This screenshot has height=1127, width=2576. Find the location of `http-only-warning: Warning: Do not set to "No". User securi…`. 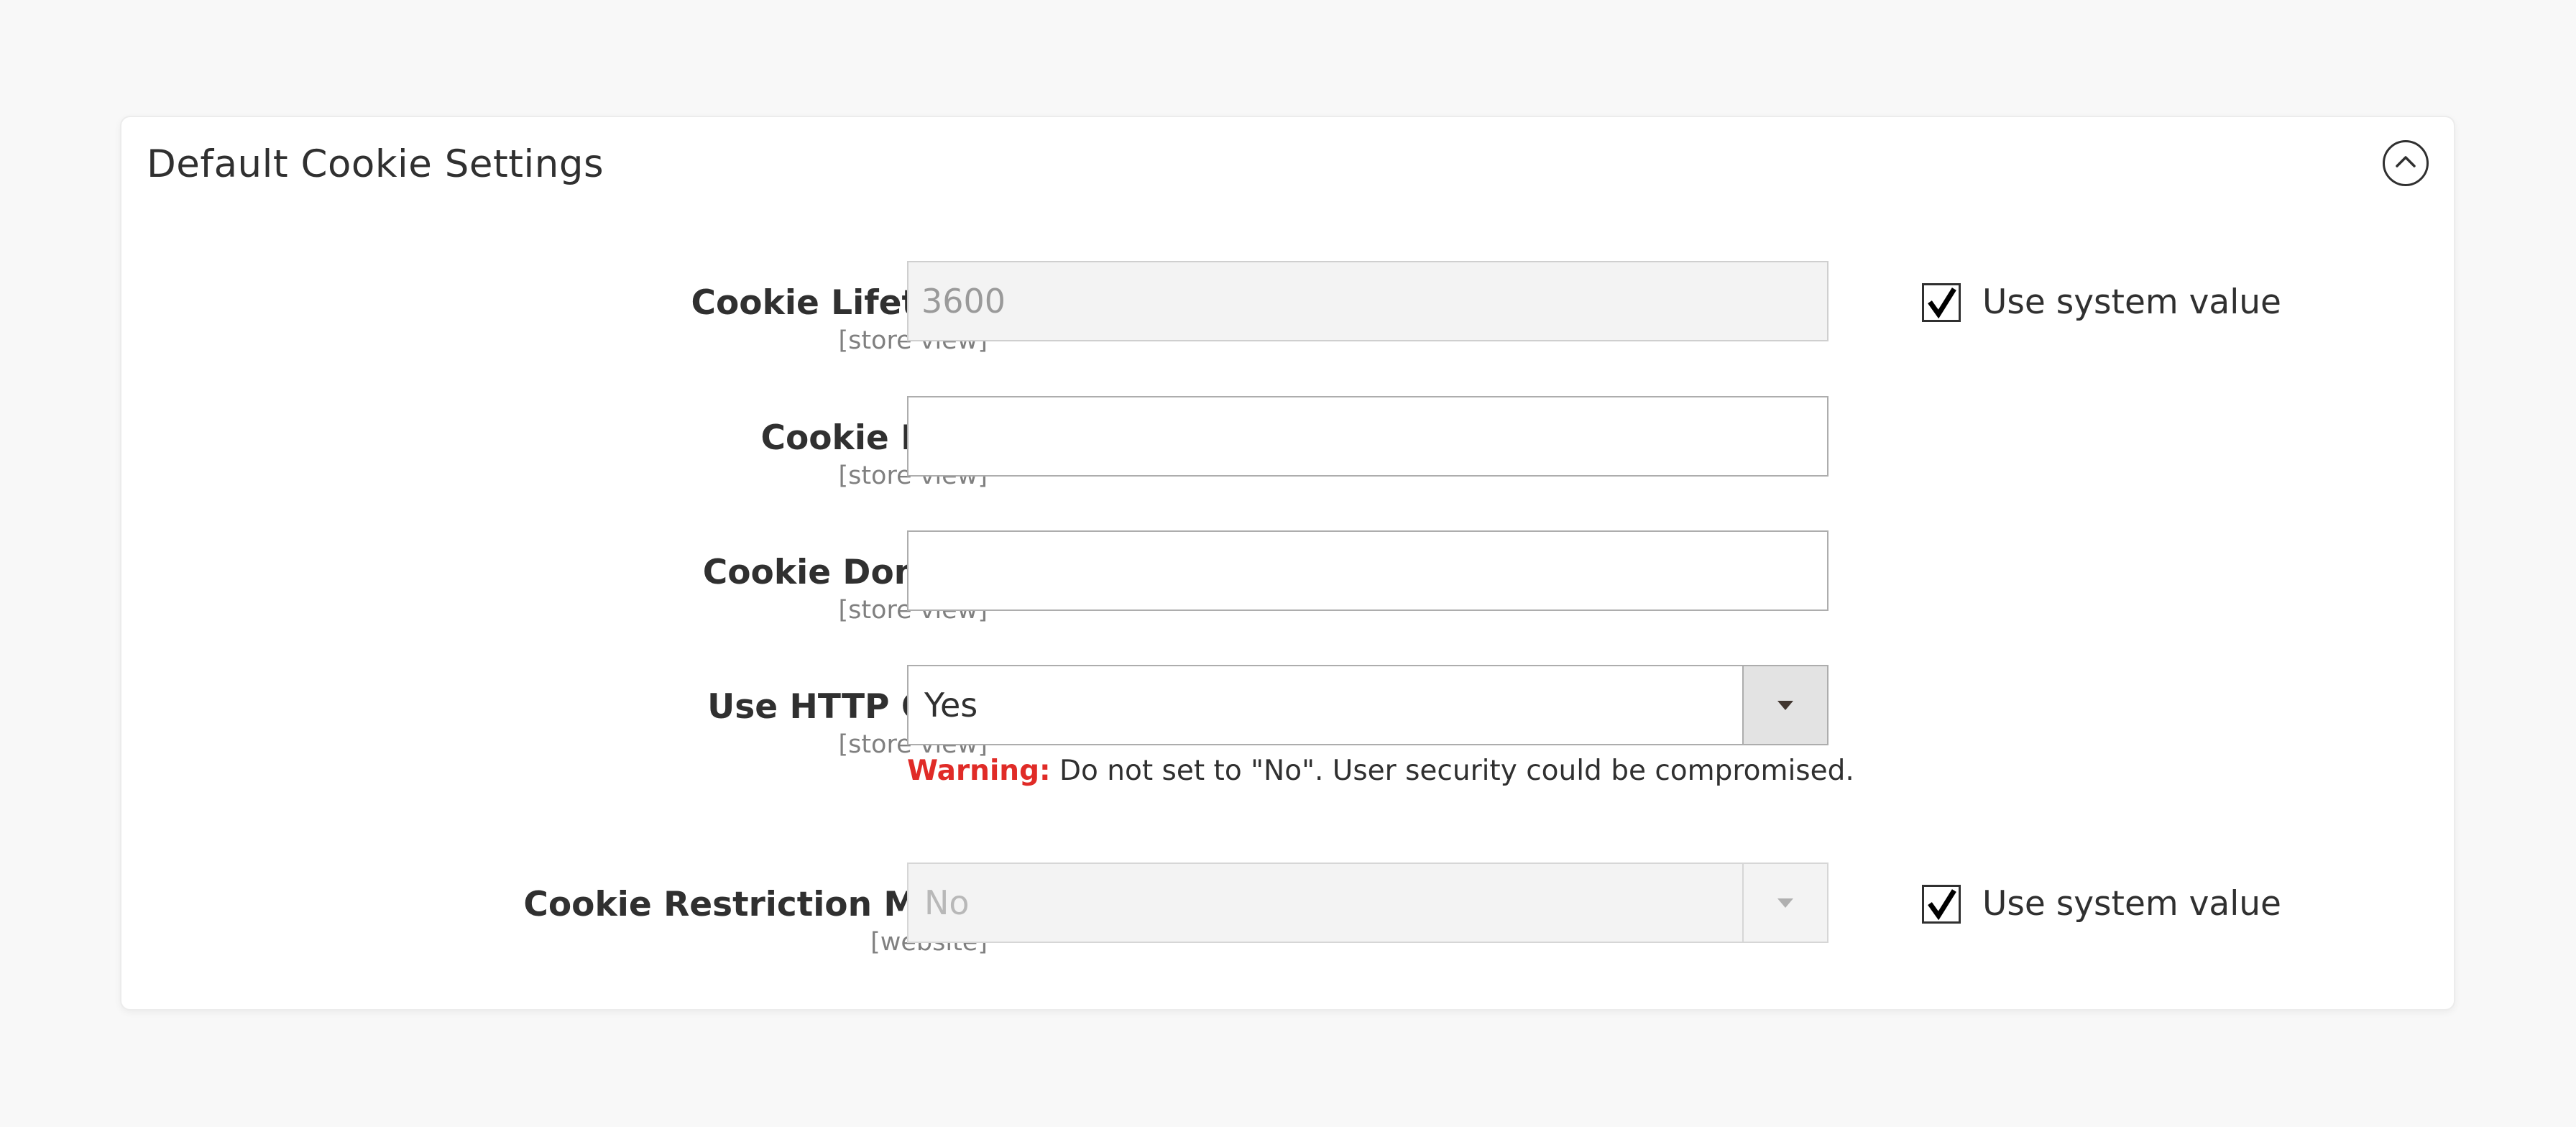

http-only-warning: Warning: Do not set to "No". User securi… is located at coordinates (1380, 771).